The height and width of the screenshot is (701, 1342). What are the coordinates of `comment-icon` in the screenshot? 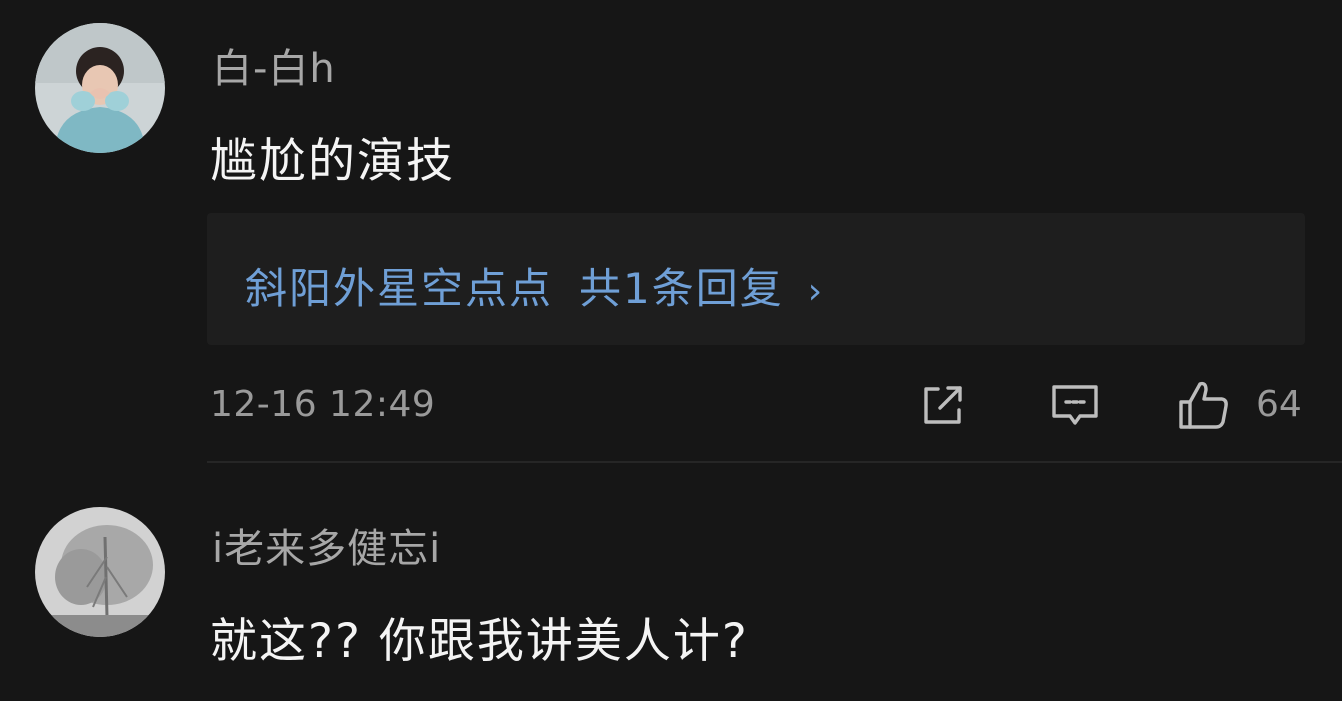 It's located at (1075, 405).